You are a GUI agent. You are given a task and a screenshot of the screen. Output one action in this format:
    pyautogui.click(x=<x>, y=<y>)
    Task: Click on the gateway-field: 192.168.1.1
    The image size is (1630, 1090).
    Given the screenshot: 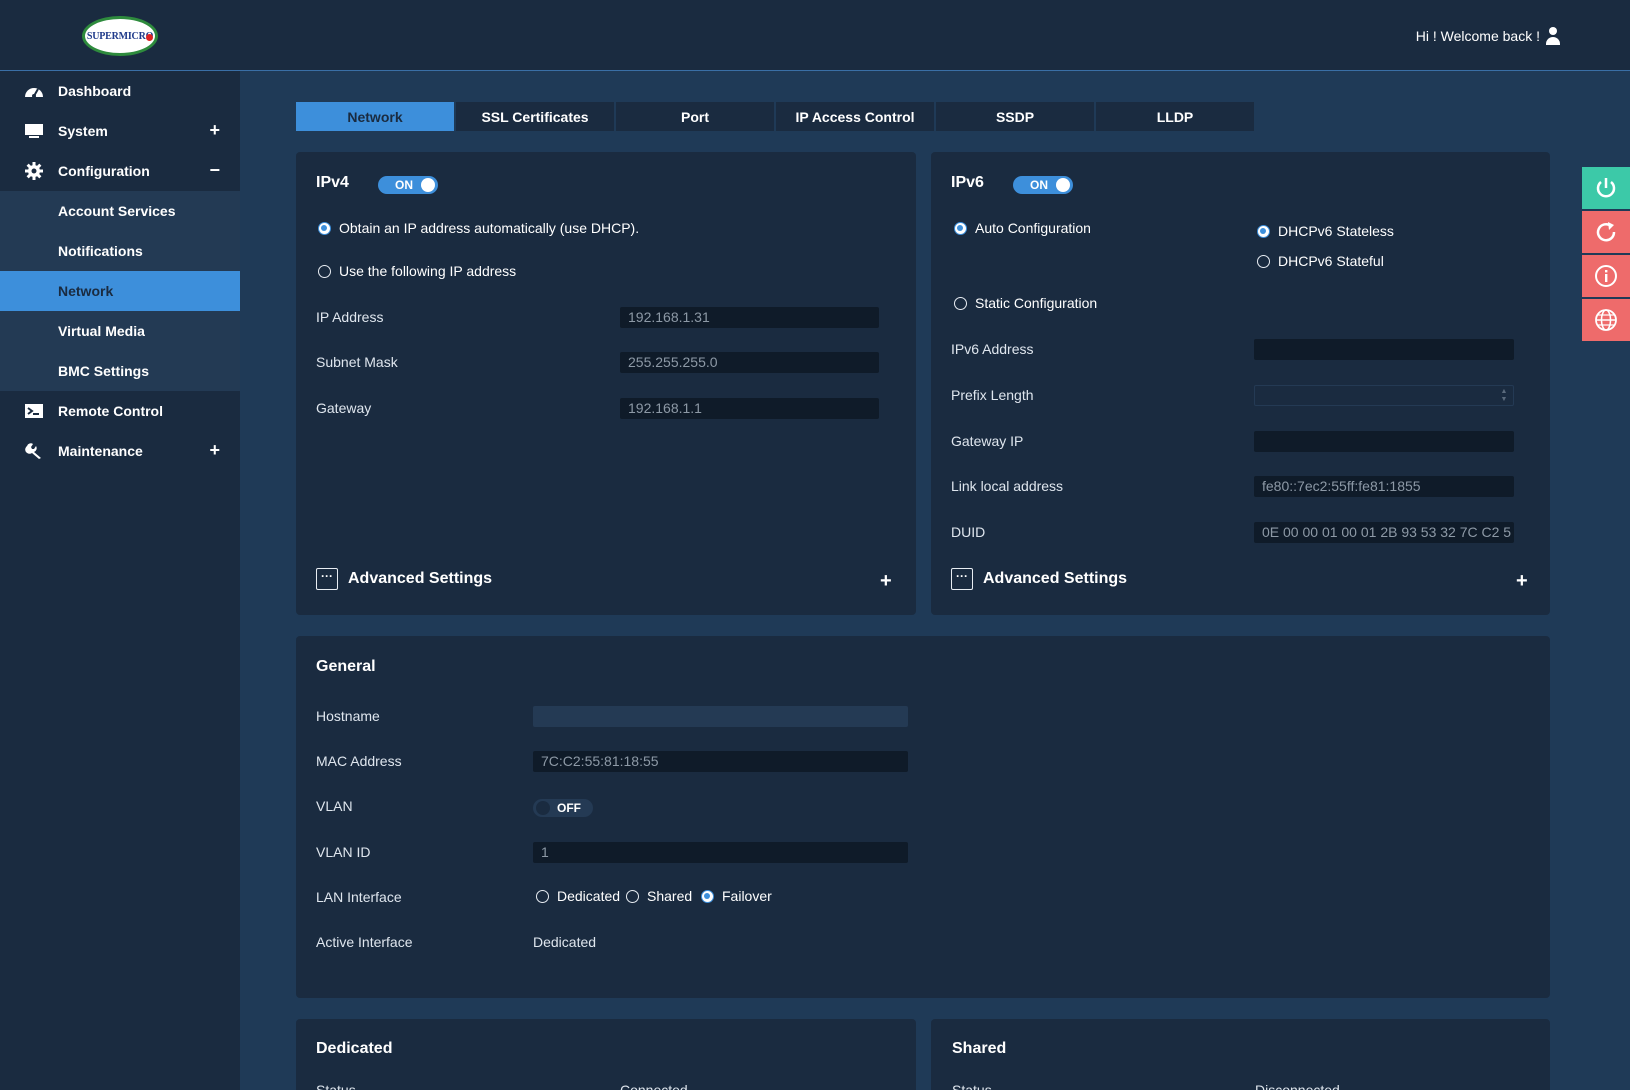 What is the action you would take?
    pyautogui.click(x=749, y=408)
    